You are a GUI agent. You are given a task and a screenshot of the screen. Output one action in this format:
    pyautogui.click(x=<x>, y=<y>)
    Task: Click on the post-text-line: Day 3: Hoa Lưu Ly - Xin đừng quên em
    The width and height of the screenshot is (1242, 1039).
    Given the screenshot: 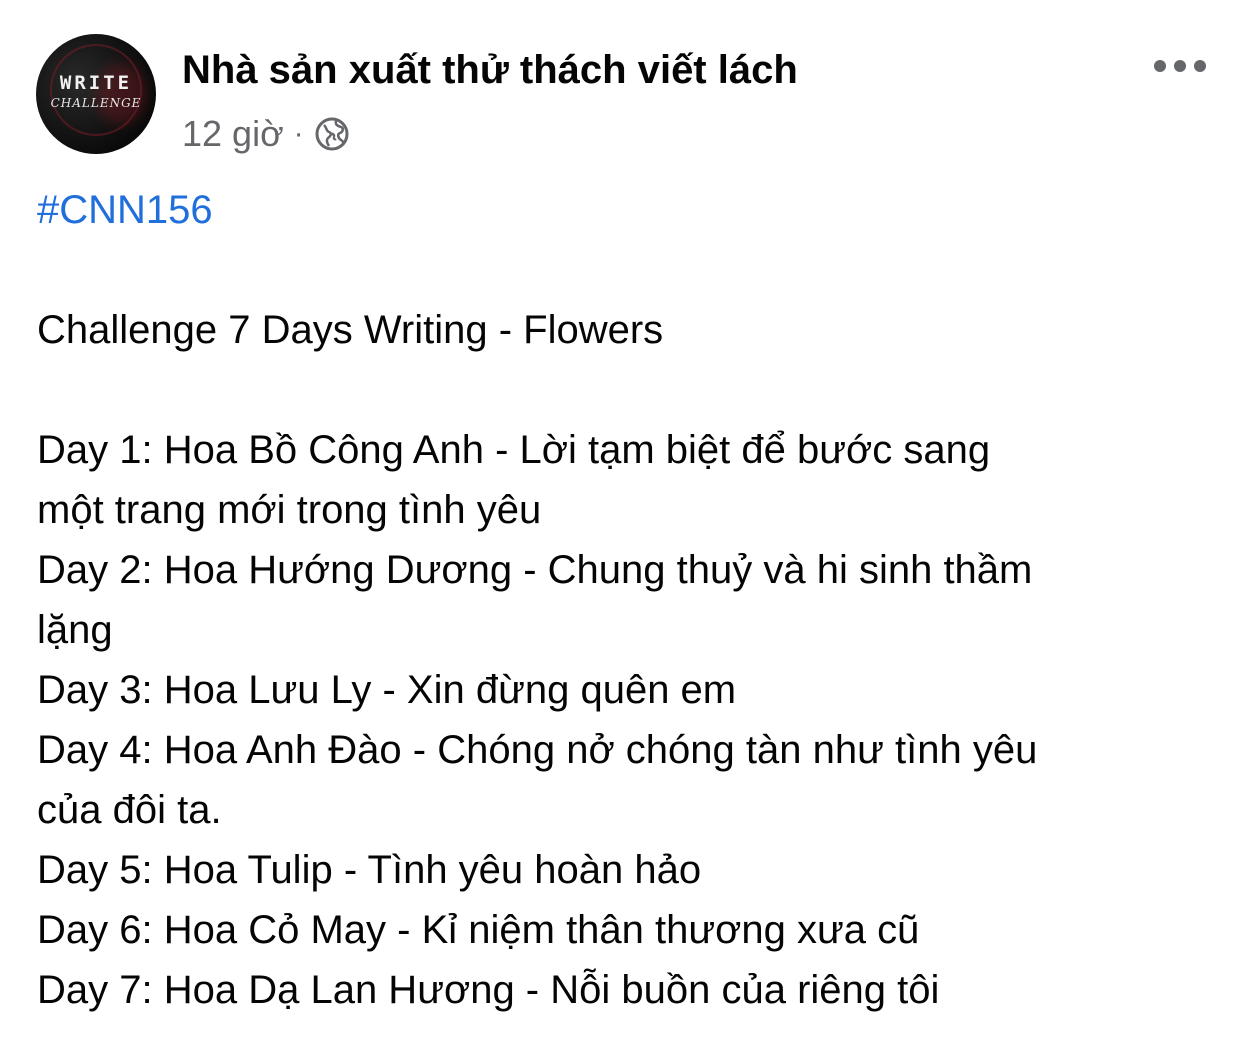 What is the action you would take?
    pyautogui.click(x=387, y=690)
    